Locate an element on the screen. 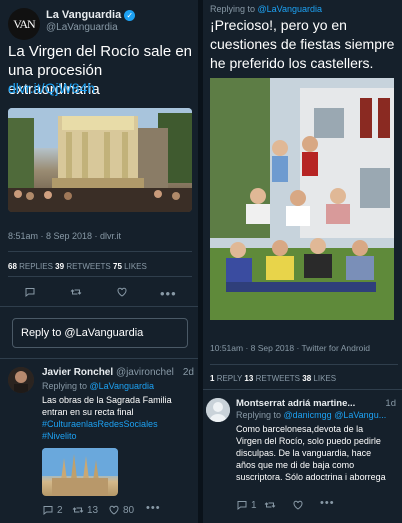 The image size is (402, 523). default-avatar-icon is located at coordinates (218, 410).